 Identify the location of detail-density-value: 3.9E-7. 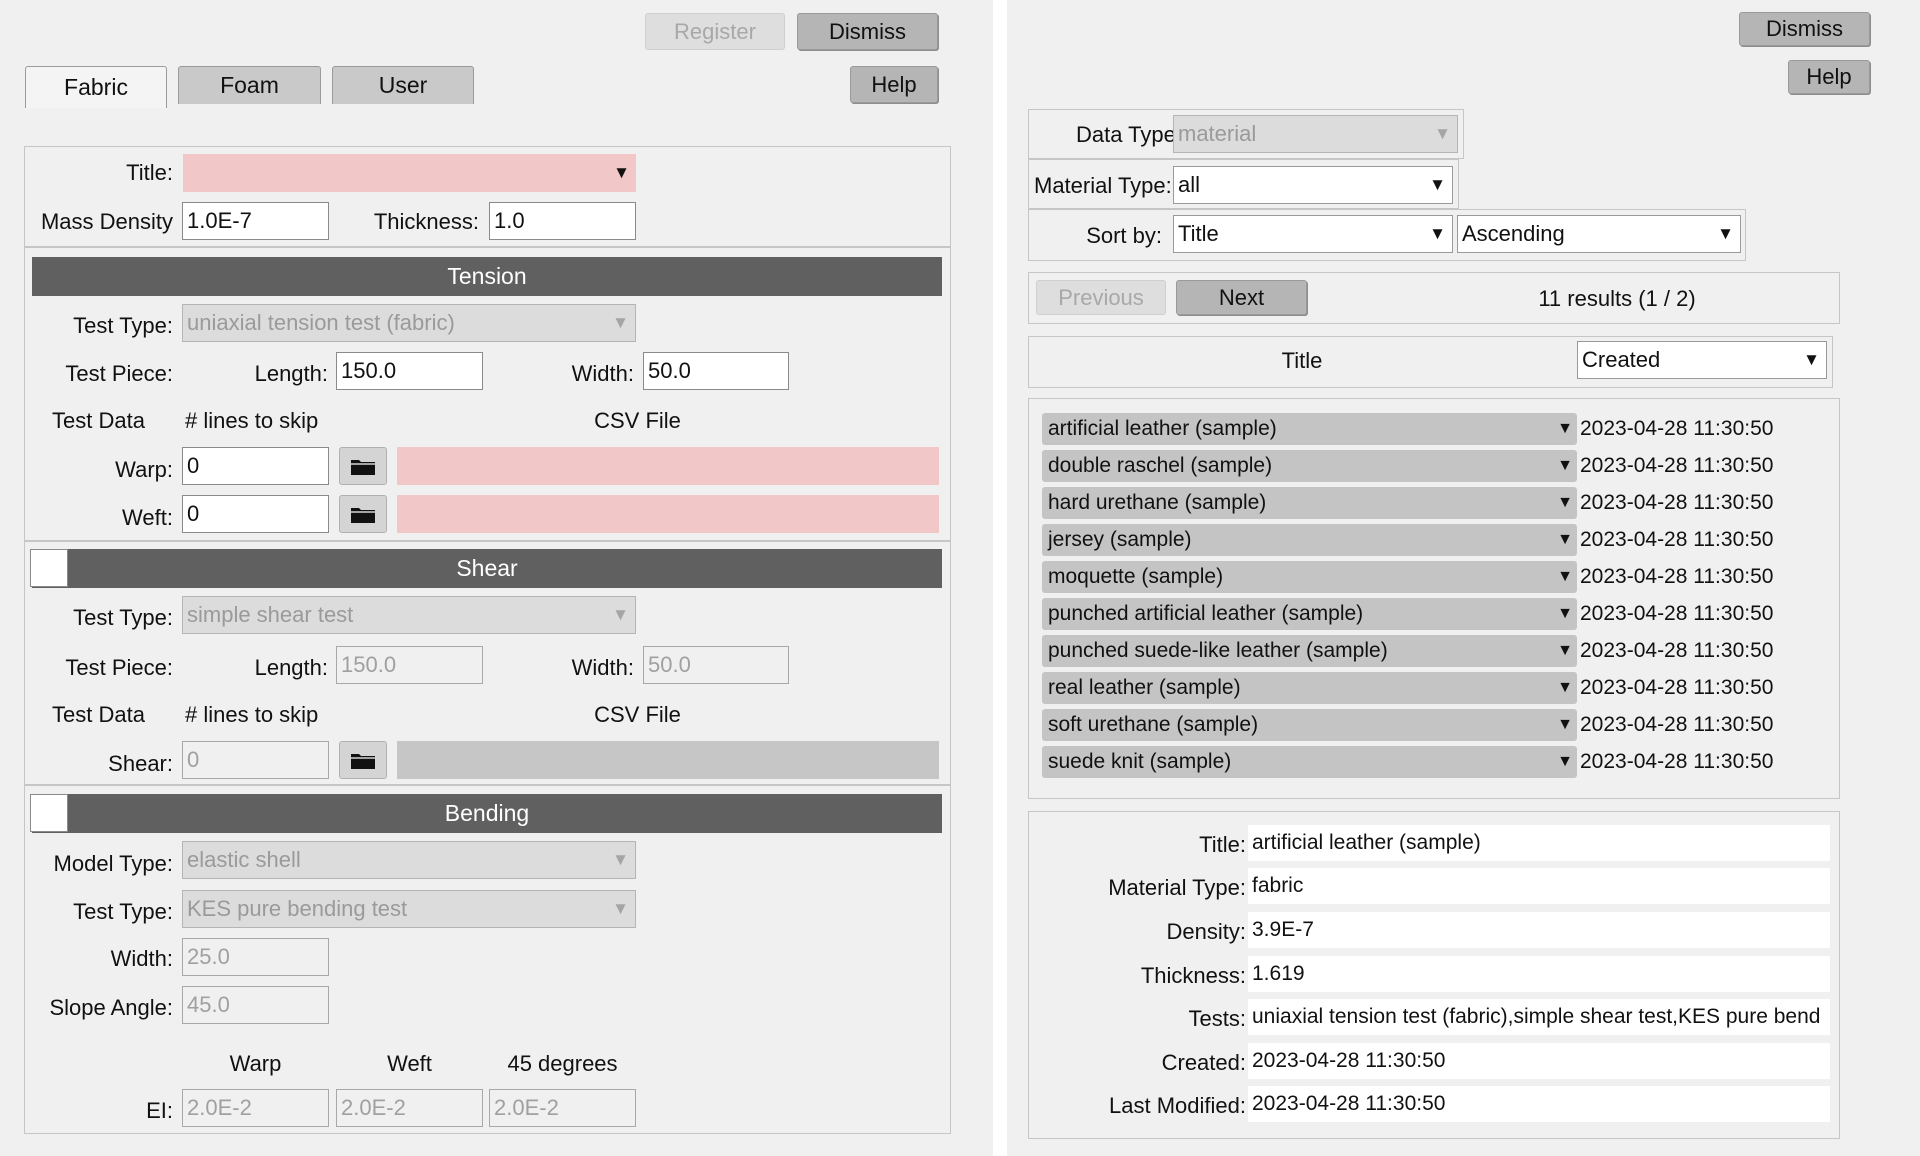
(1539, 930).